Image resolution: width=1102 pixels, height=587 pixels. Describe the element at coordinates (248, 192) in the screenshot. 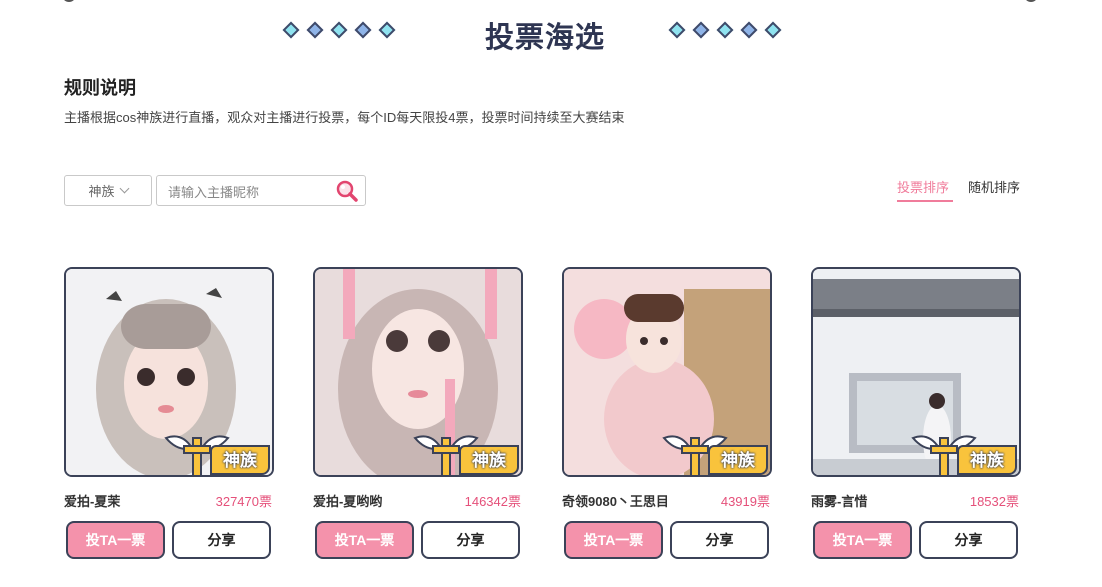

I see `search-input` at that location.